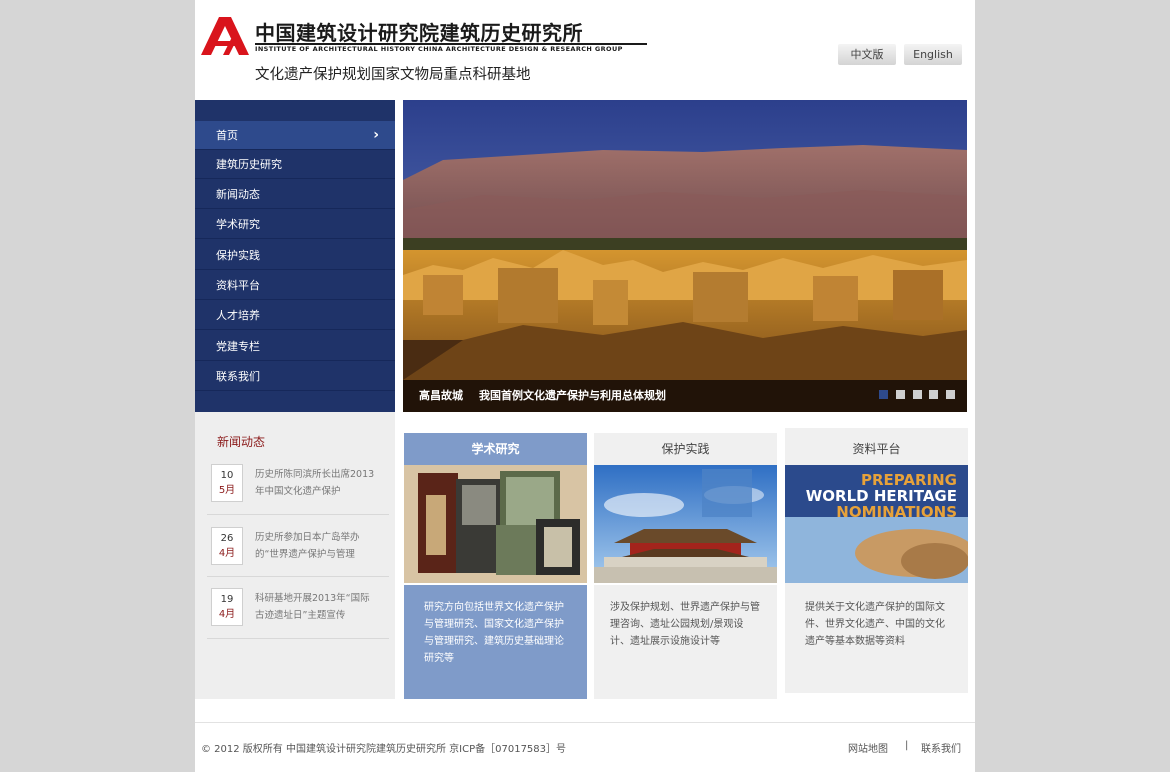 This screenshot has width=1170, height=772. Describe the element at coordinates (227, 483) in the screenshot. I see `news-date: 10 5月` at that location.